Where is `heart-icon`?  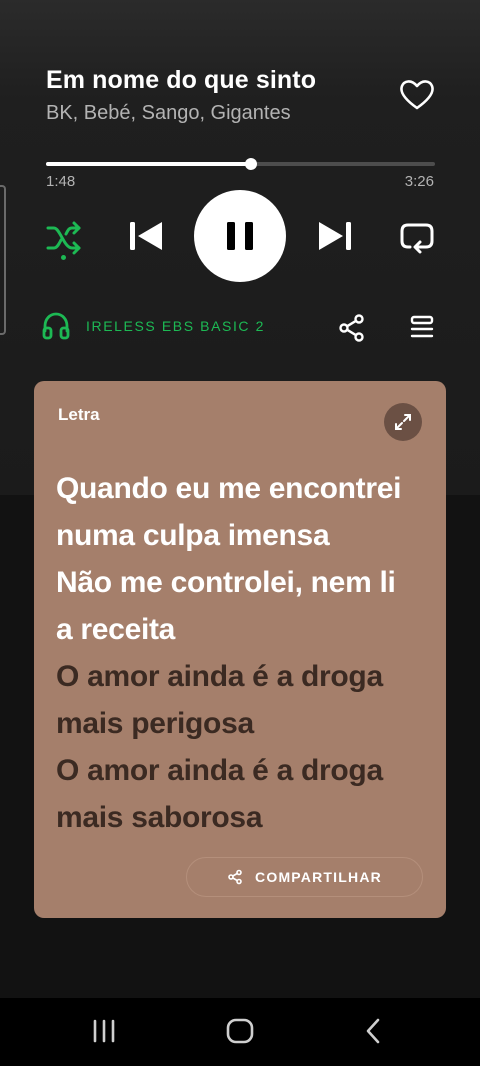
heart-icon is located at coordinates (417, 95).